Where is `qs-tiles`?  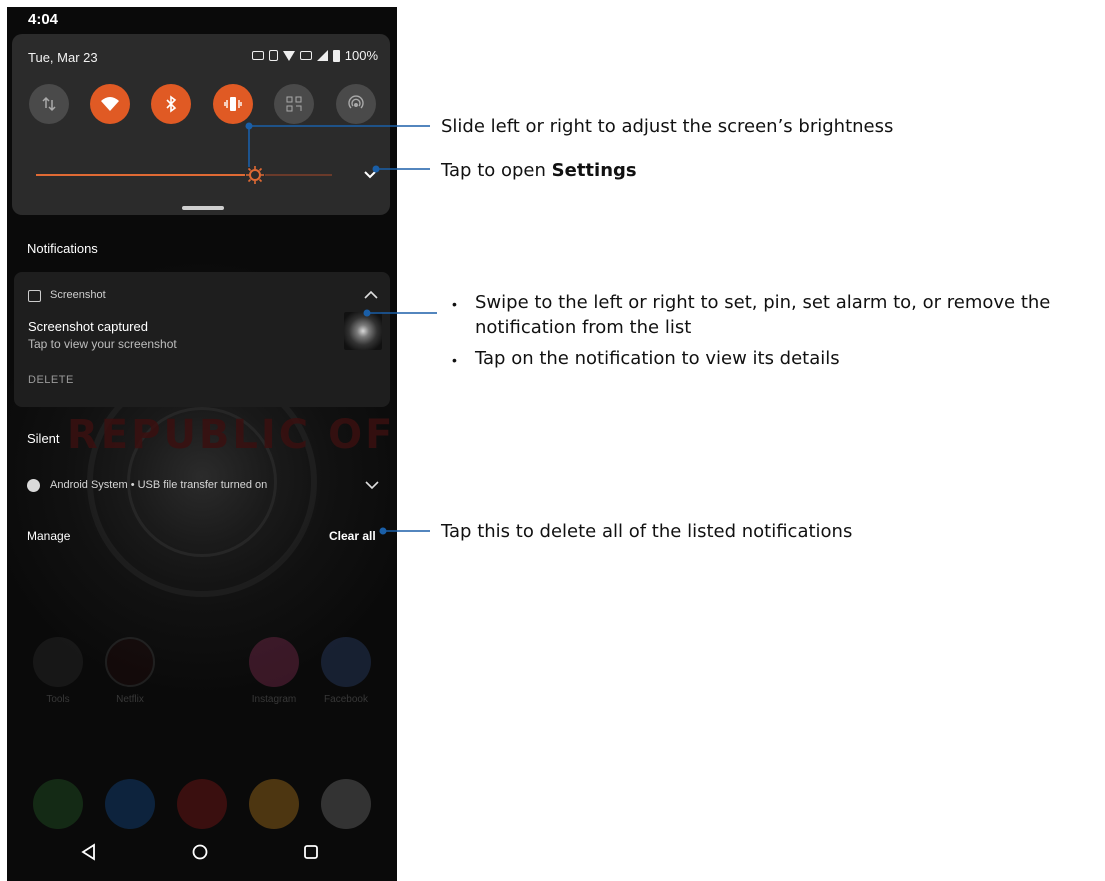 qs-tiles is located at coordinates (203, 104).